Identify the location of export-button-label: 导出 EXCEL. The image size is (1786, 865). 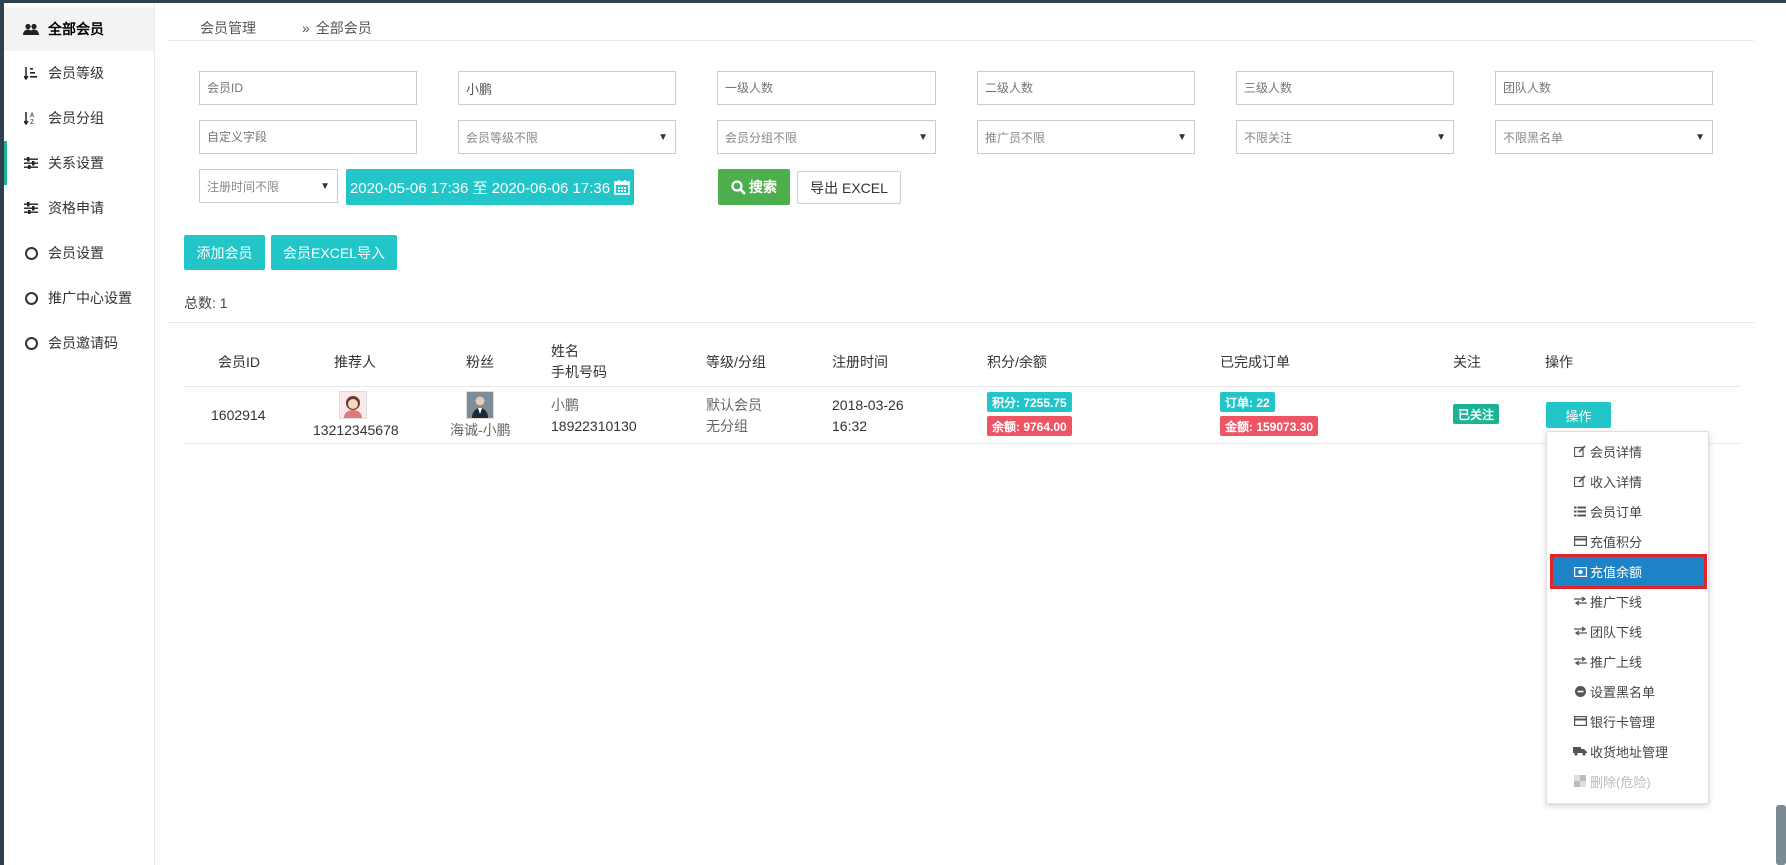
(849, 187).